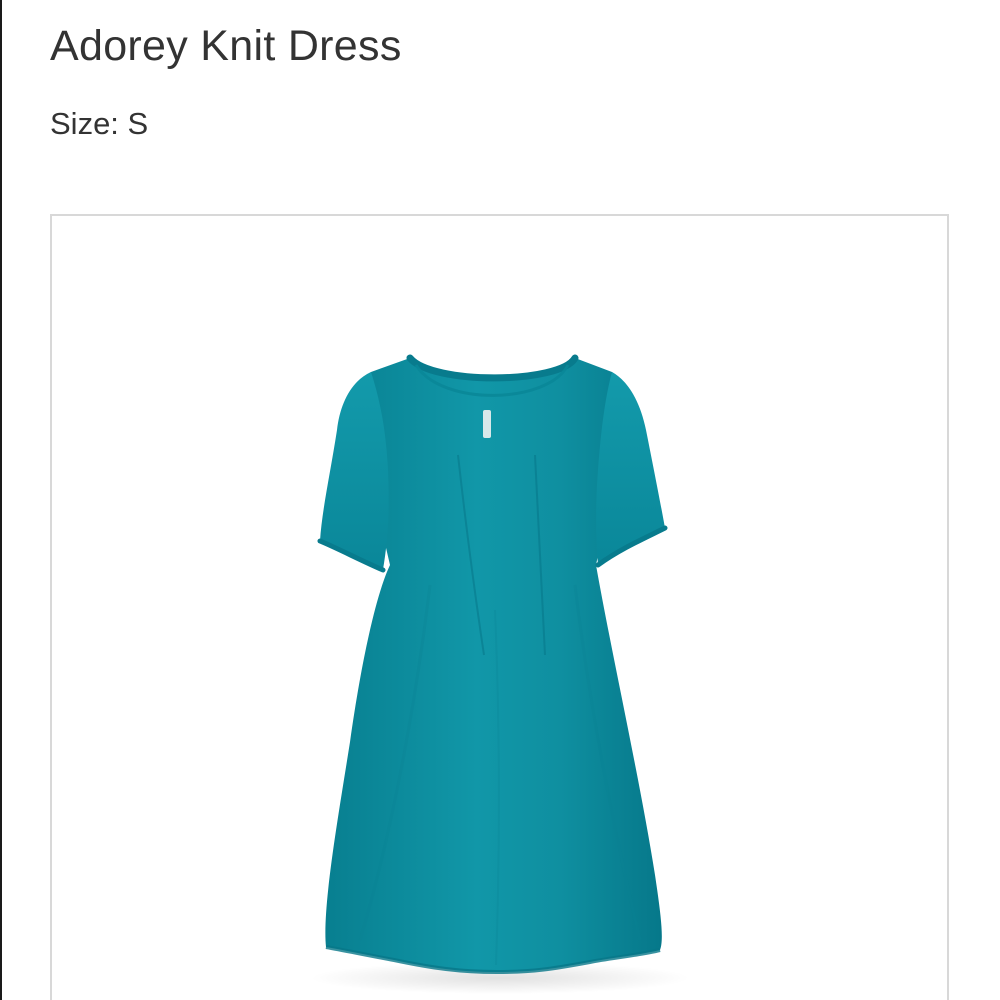 Image resolution: width=1000 pixels, height=1000 pixels. What do you see at coordinates (630, 468) in the screenshot?
I see `right-sleeve` at bounding box center [630, 468].